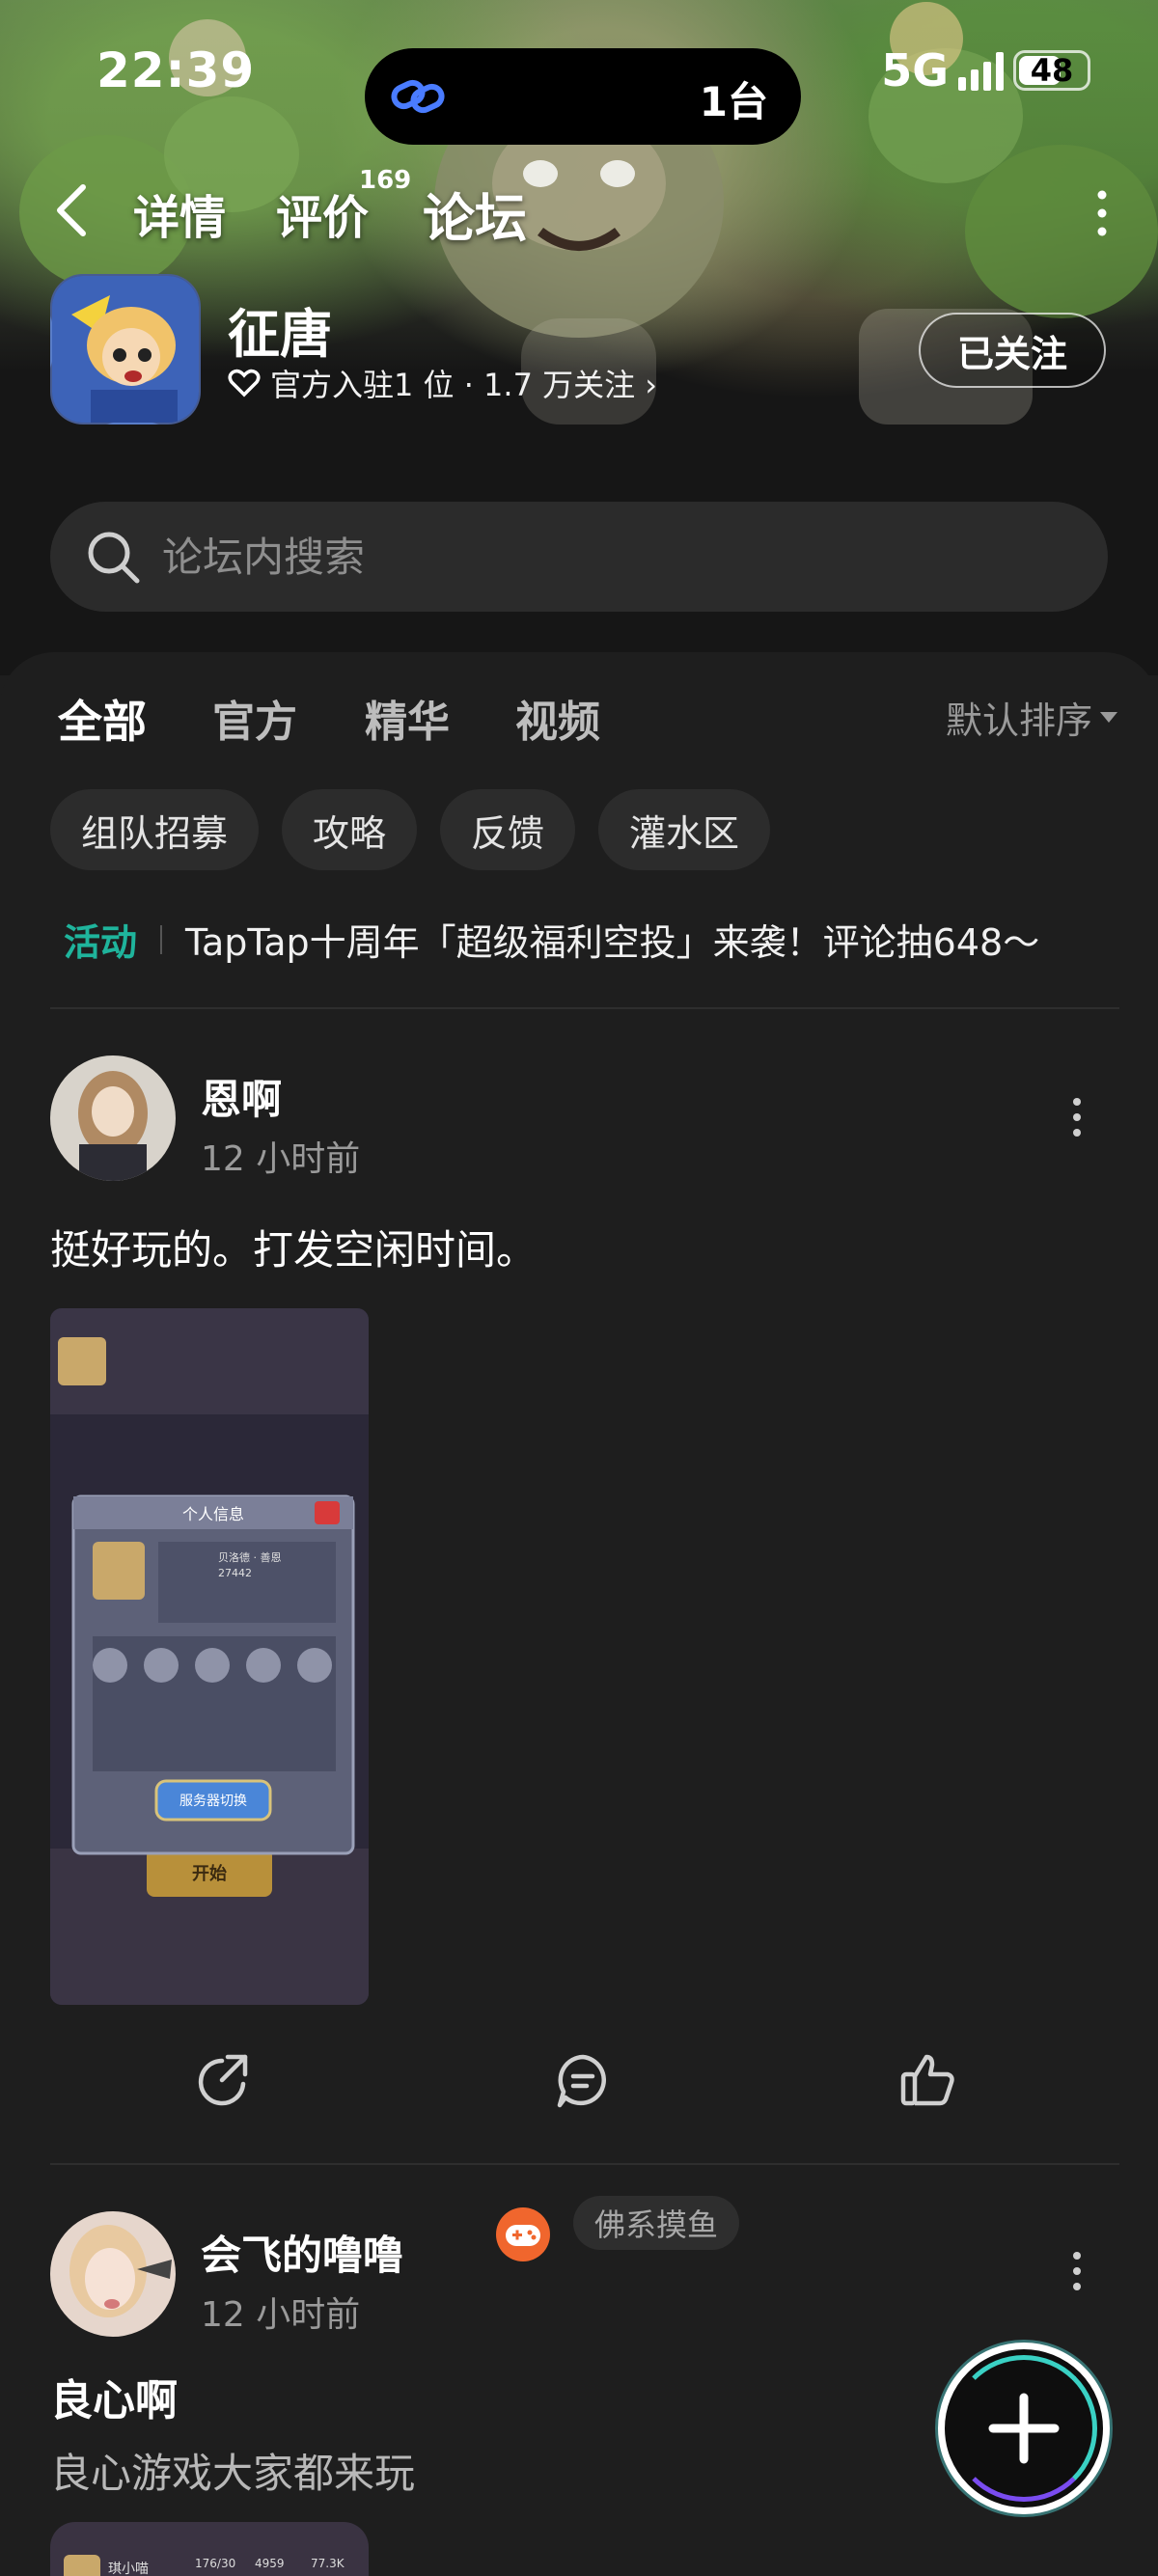 This screenshot has height=2576, width=1158. Describe the element at coordinates (161, 939) in the screenshot. I see `activity-divider` at that location.